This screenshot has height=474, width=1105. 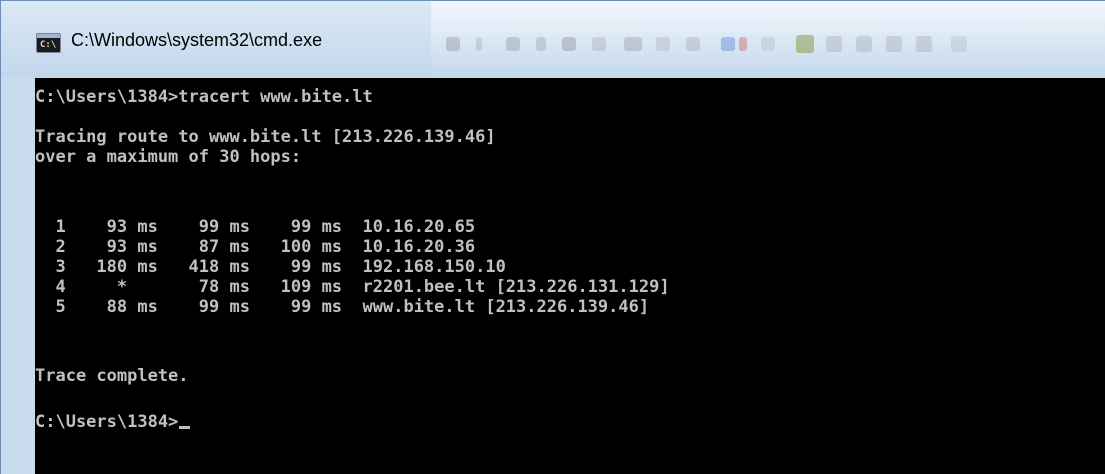 I want to click on console-prompt: C:\Users\1384>, so click(x=107, y=422).